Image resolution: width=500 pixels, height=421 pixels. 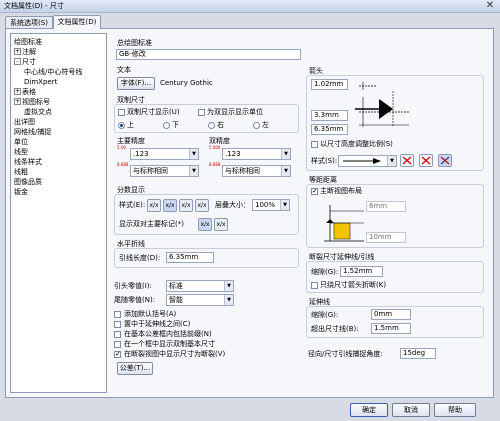 What do you see at coordinates (117, 344) in the screenshot?
I see `option-4-checkbox` at bounding box center [117, 344].